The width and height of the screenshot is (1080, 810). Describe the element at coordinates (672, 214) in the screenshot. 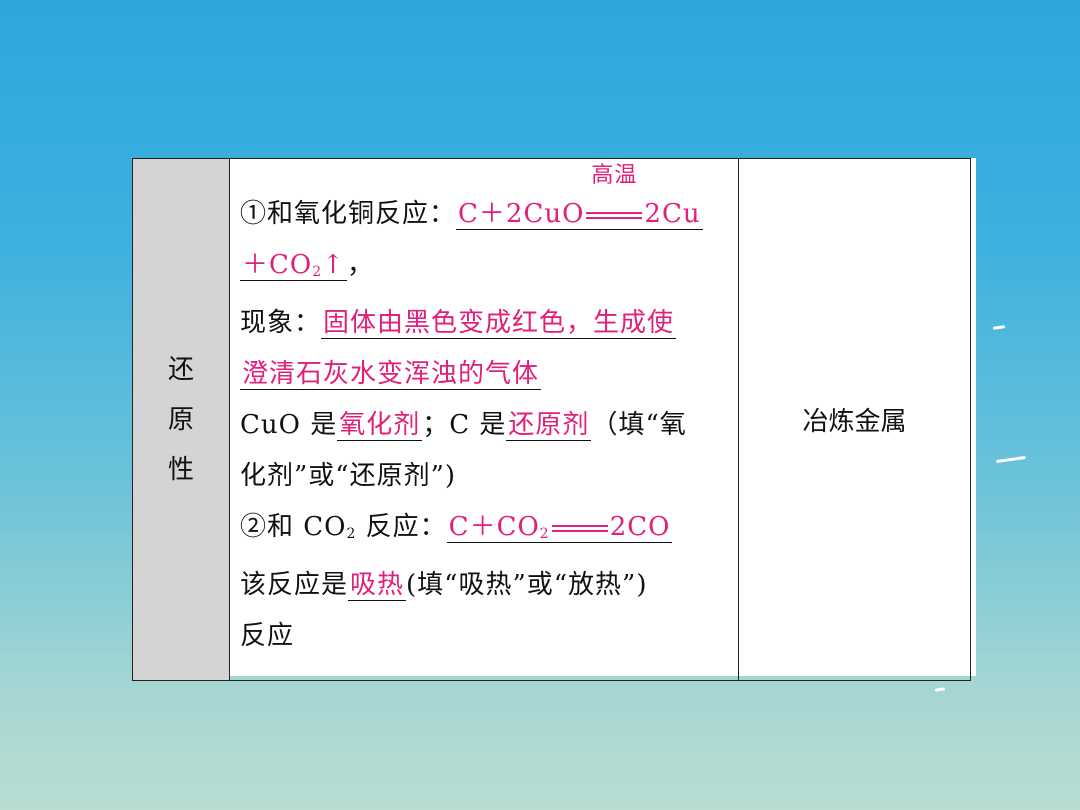

I see `eq-right: 2Cu` at that location.